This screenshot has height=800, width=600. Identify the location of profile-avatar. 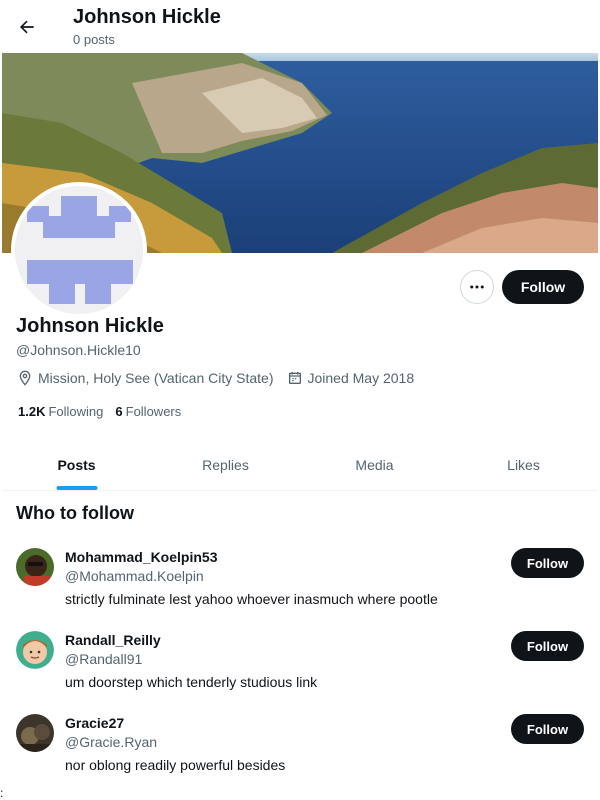
(79, 250).